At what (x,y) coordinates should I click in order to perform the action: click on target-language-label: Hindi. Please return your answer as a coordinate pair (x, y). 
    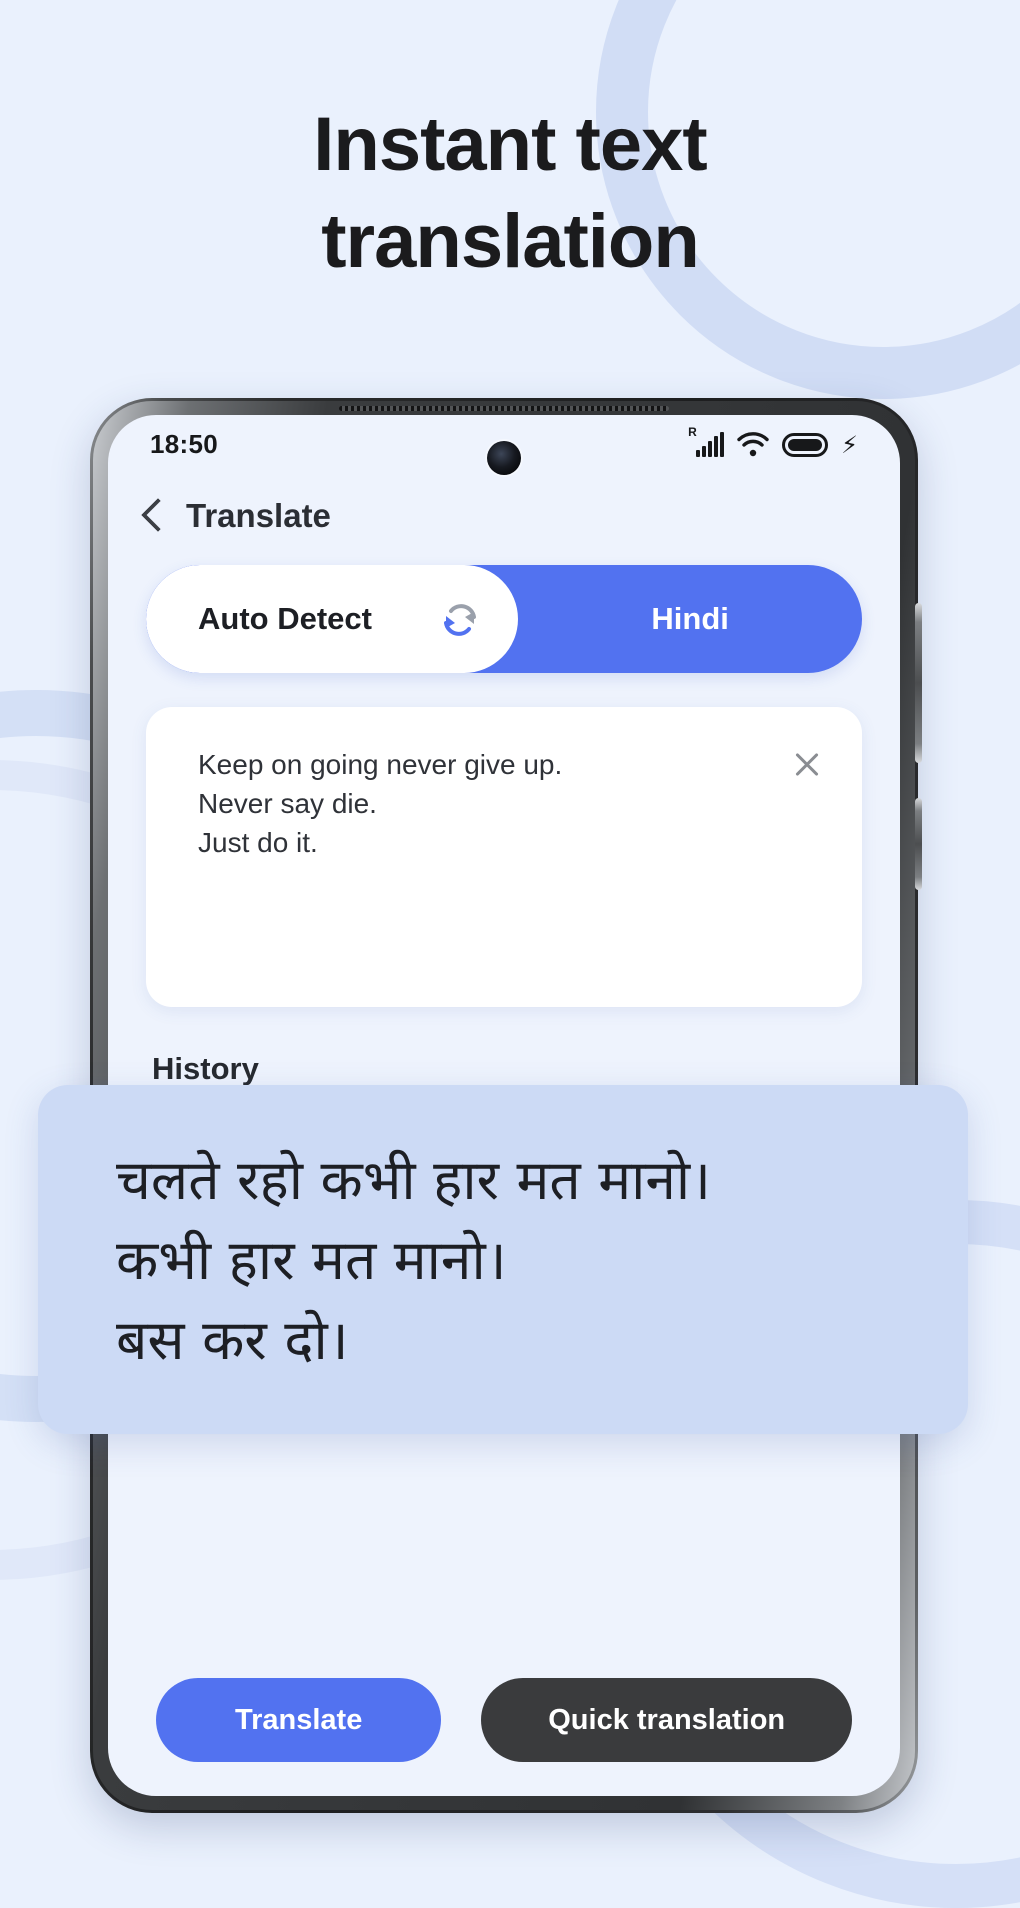
    Looking at the image, I should click on (690, 618).